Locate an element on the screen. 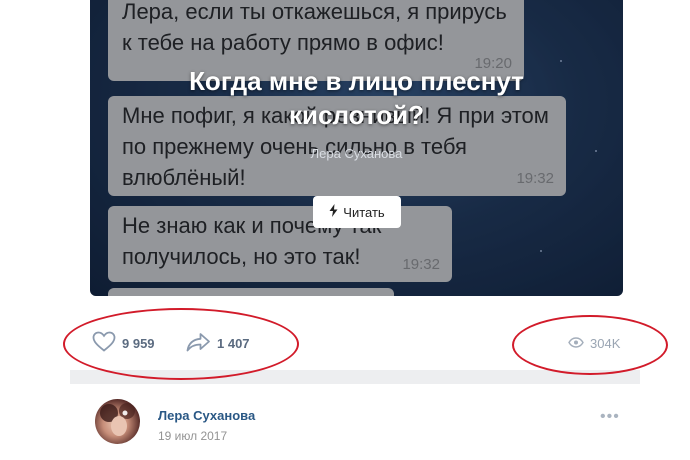 Image resolution: width=690 pixels, height=460 pixels. lightning-icon is located at coordinates (333, 212).